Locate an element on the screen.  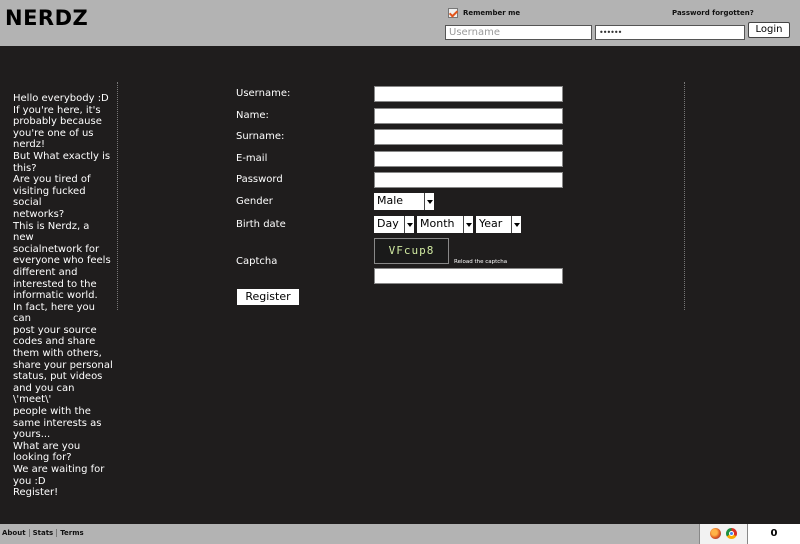
welcome-line: everyone who feels is located at coordinates (62, 261).